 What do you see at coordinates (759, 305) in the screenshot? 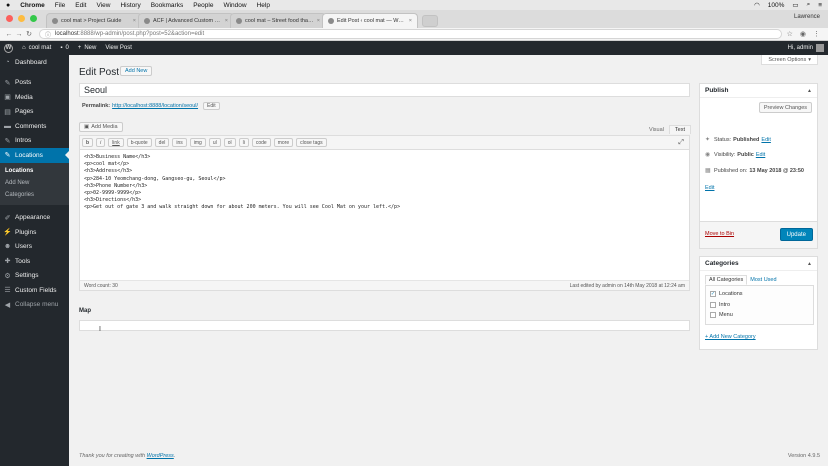
I see `category-item-intro: Intro` at bounding box center [759, 305].